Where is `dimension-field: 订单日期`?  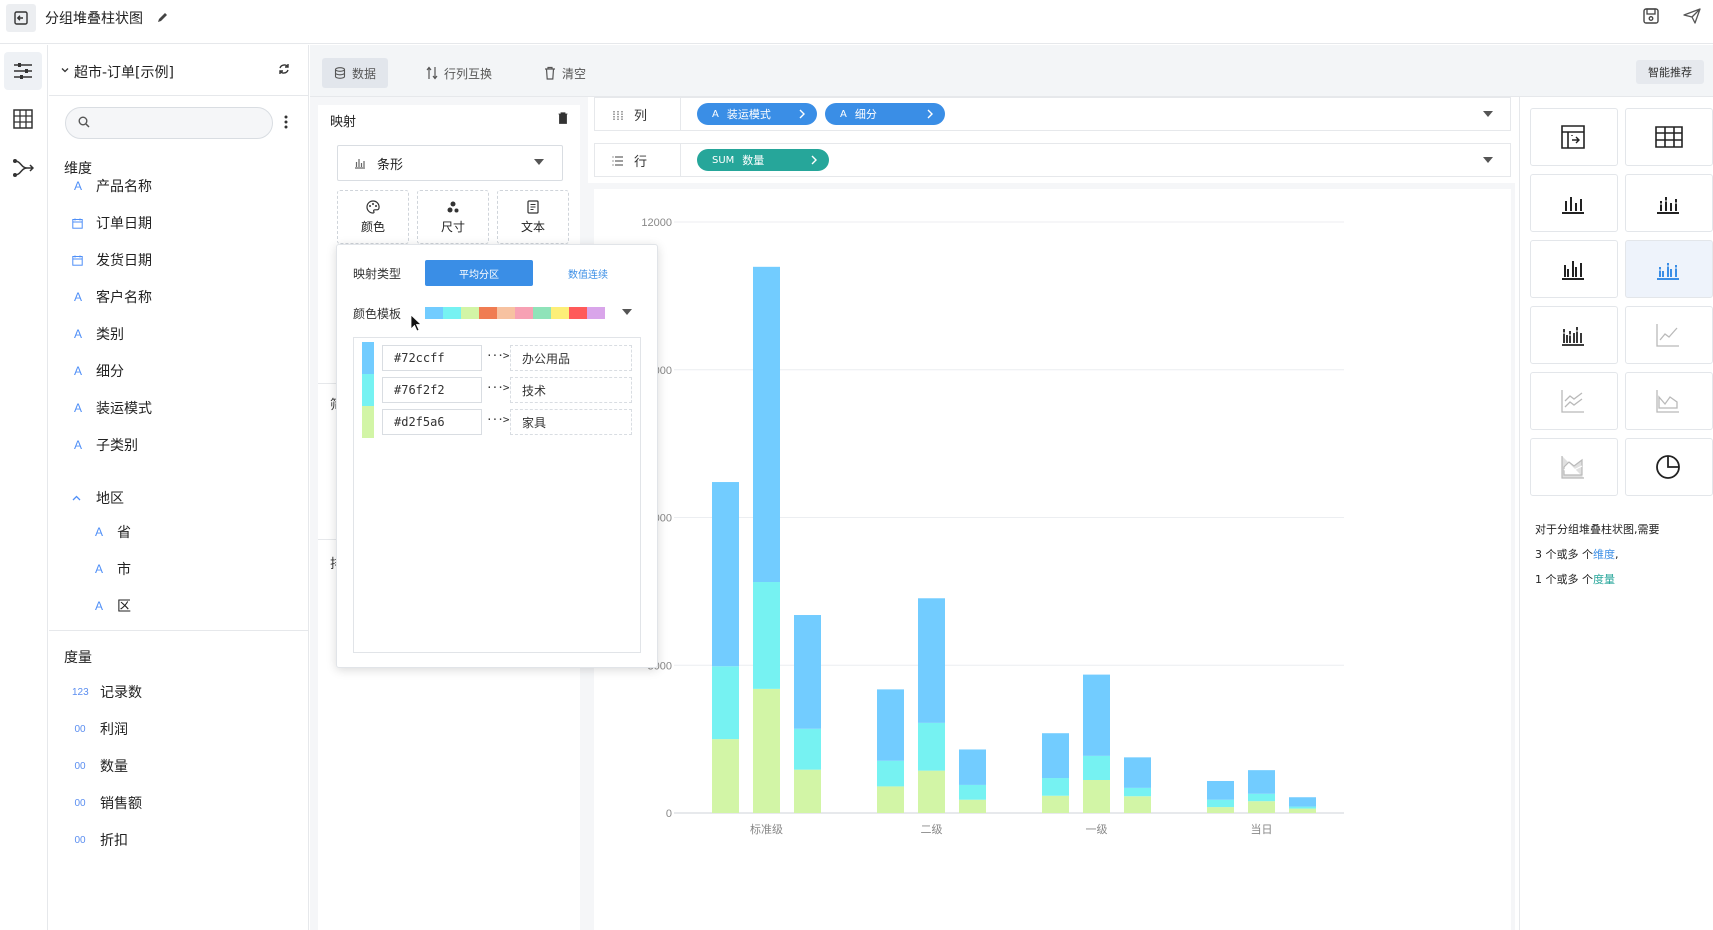 dimension-field: 订单日期 is located at coordinates (112, 223).